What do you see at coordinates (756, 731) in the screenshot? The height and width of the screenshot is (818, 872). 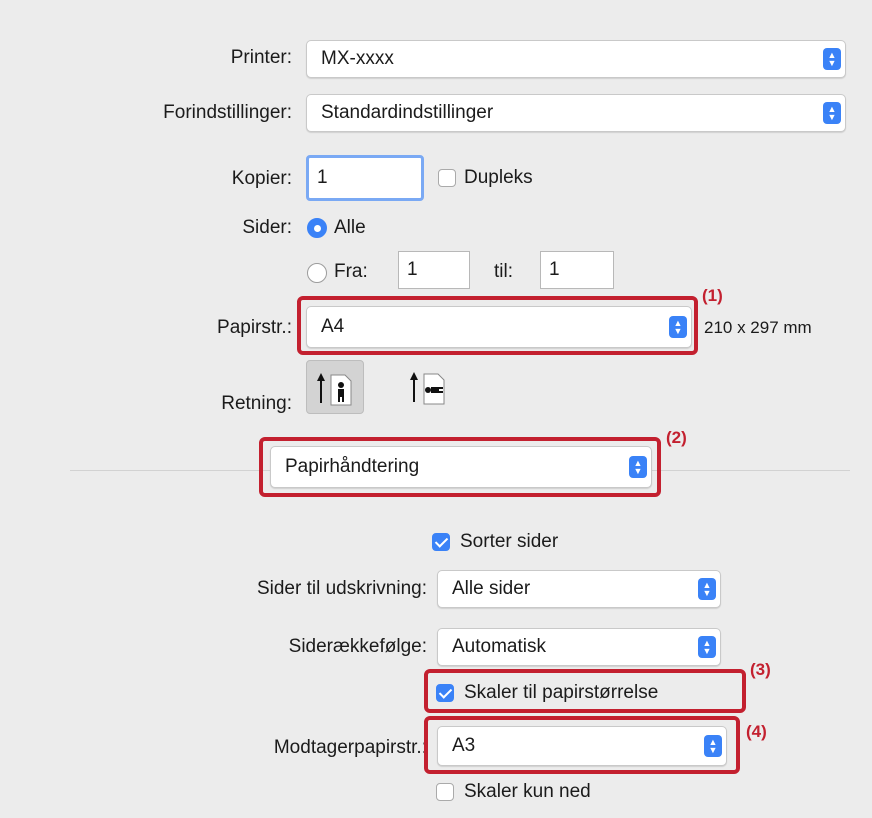 I see `callout-4: (4)` at bounding box center [756, 731].